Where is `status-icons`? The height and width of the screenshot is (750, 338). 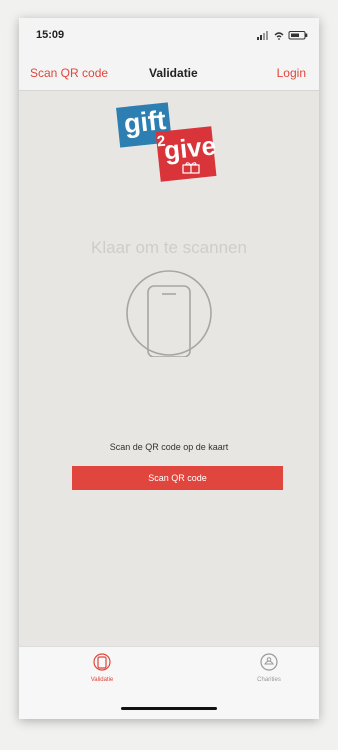 status-icons is located at coordinates (282, 35).